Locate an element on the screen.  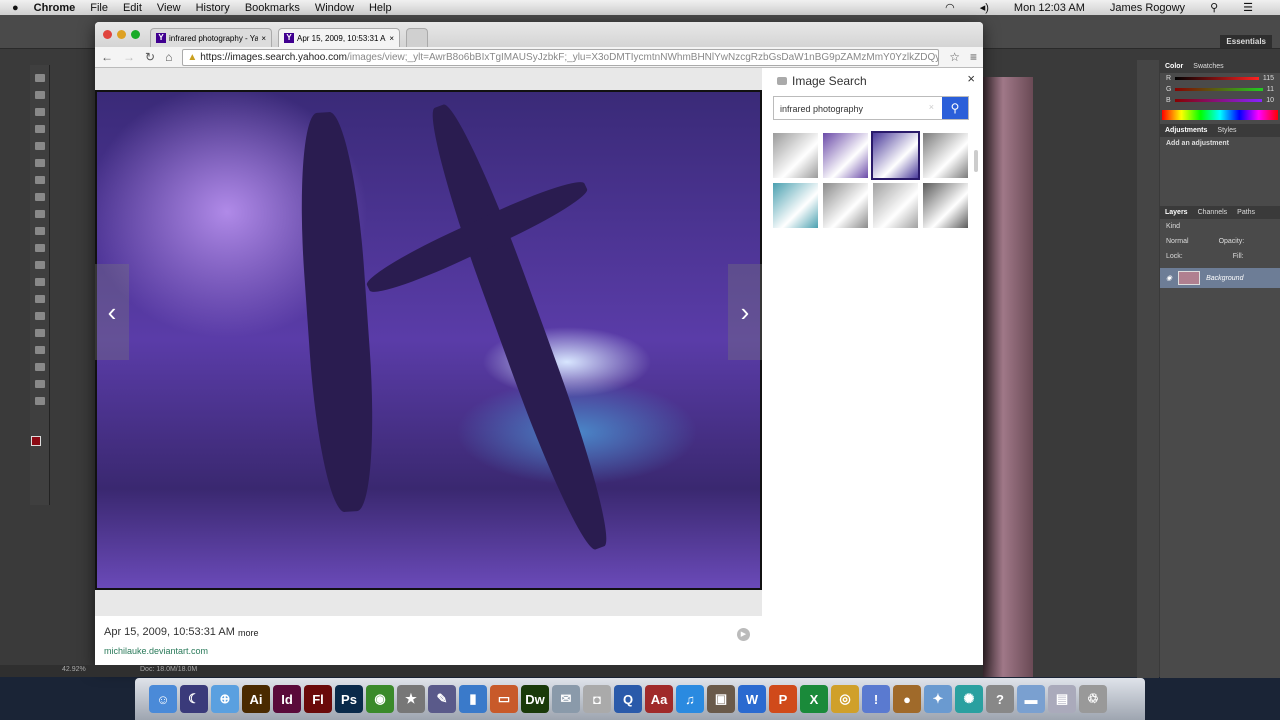
slideshow-play-icon: ▶ is located at coordinates (743, 634).